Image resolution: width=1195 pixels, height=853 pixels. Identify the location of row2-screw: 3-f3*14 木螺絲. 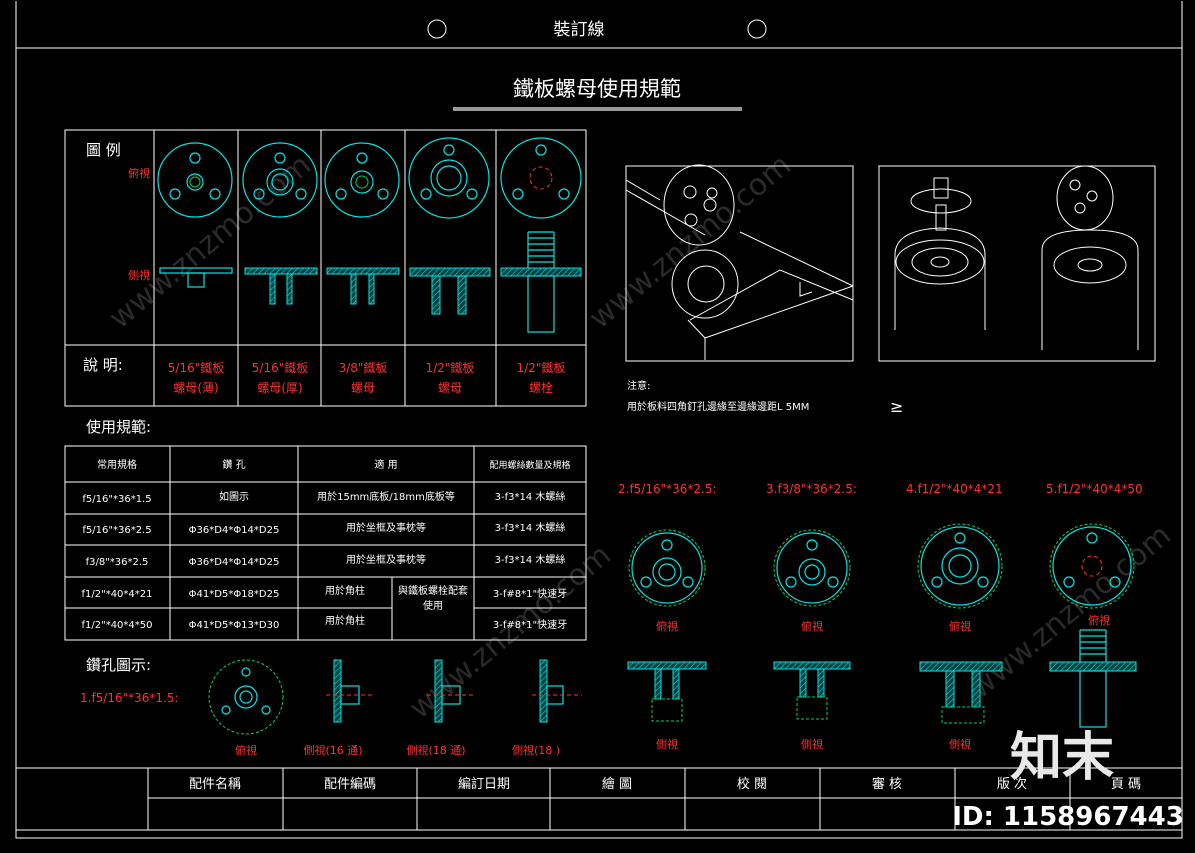
(530, 527).